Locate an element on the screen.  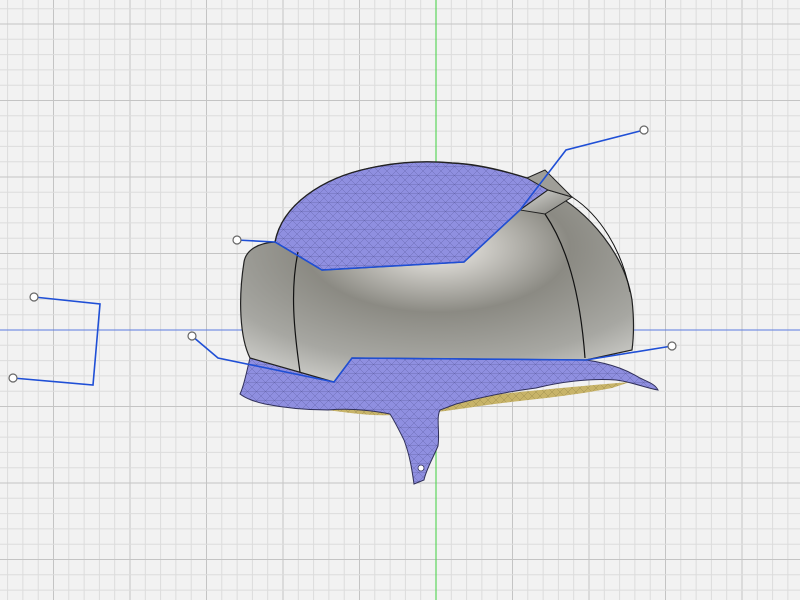
mesh-hole is located at coordinates (421, 468).